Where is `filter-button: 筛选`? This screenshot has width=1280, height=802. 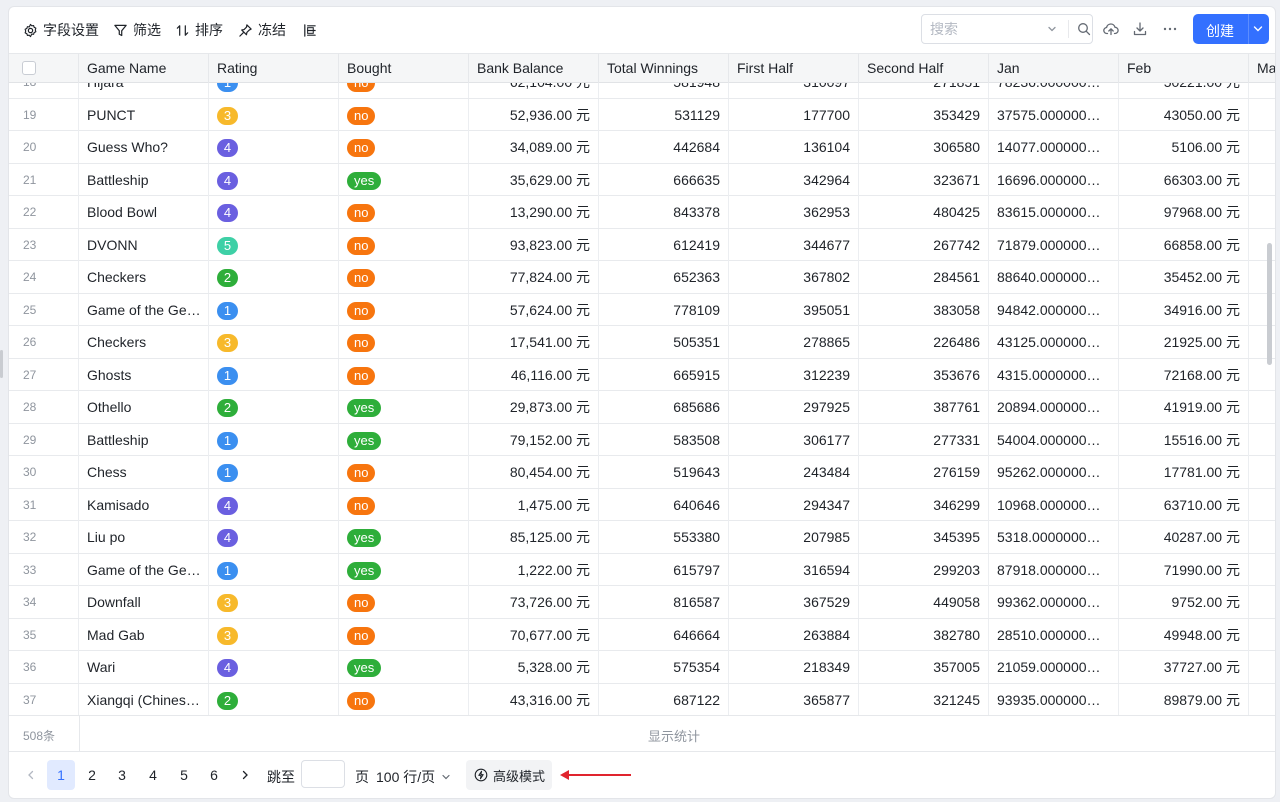 filter-button: 筛选 is located at coordinates (137, 30).